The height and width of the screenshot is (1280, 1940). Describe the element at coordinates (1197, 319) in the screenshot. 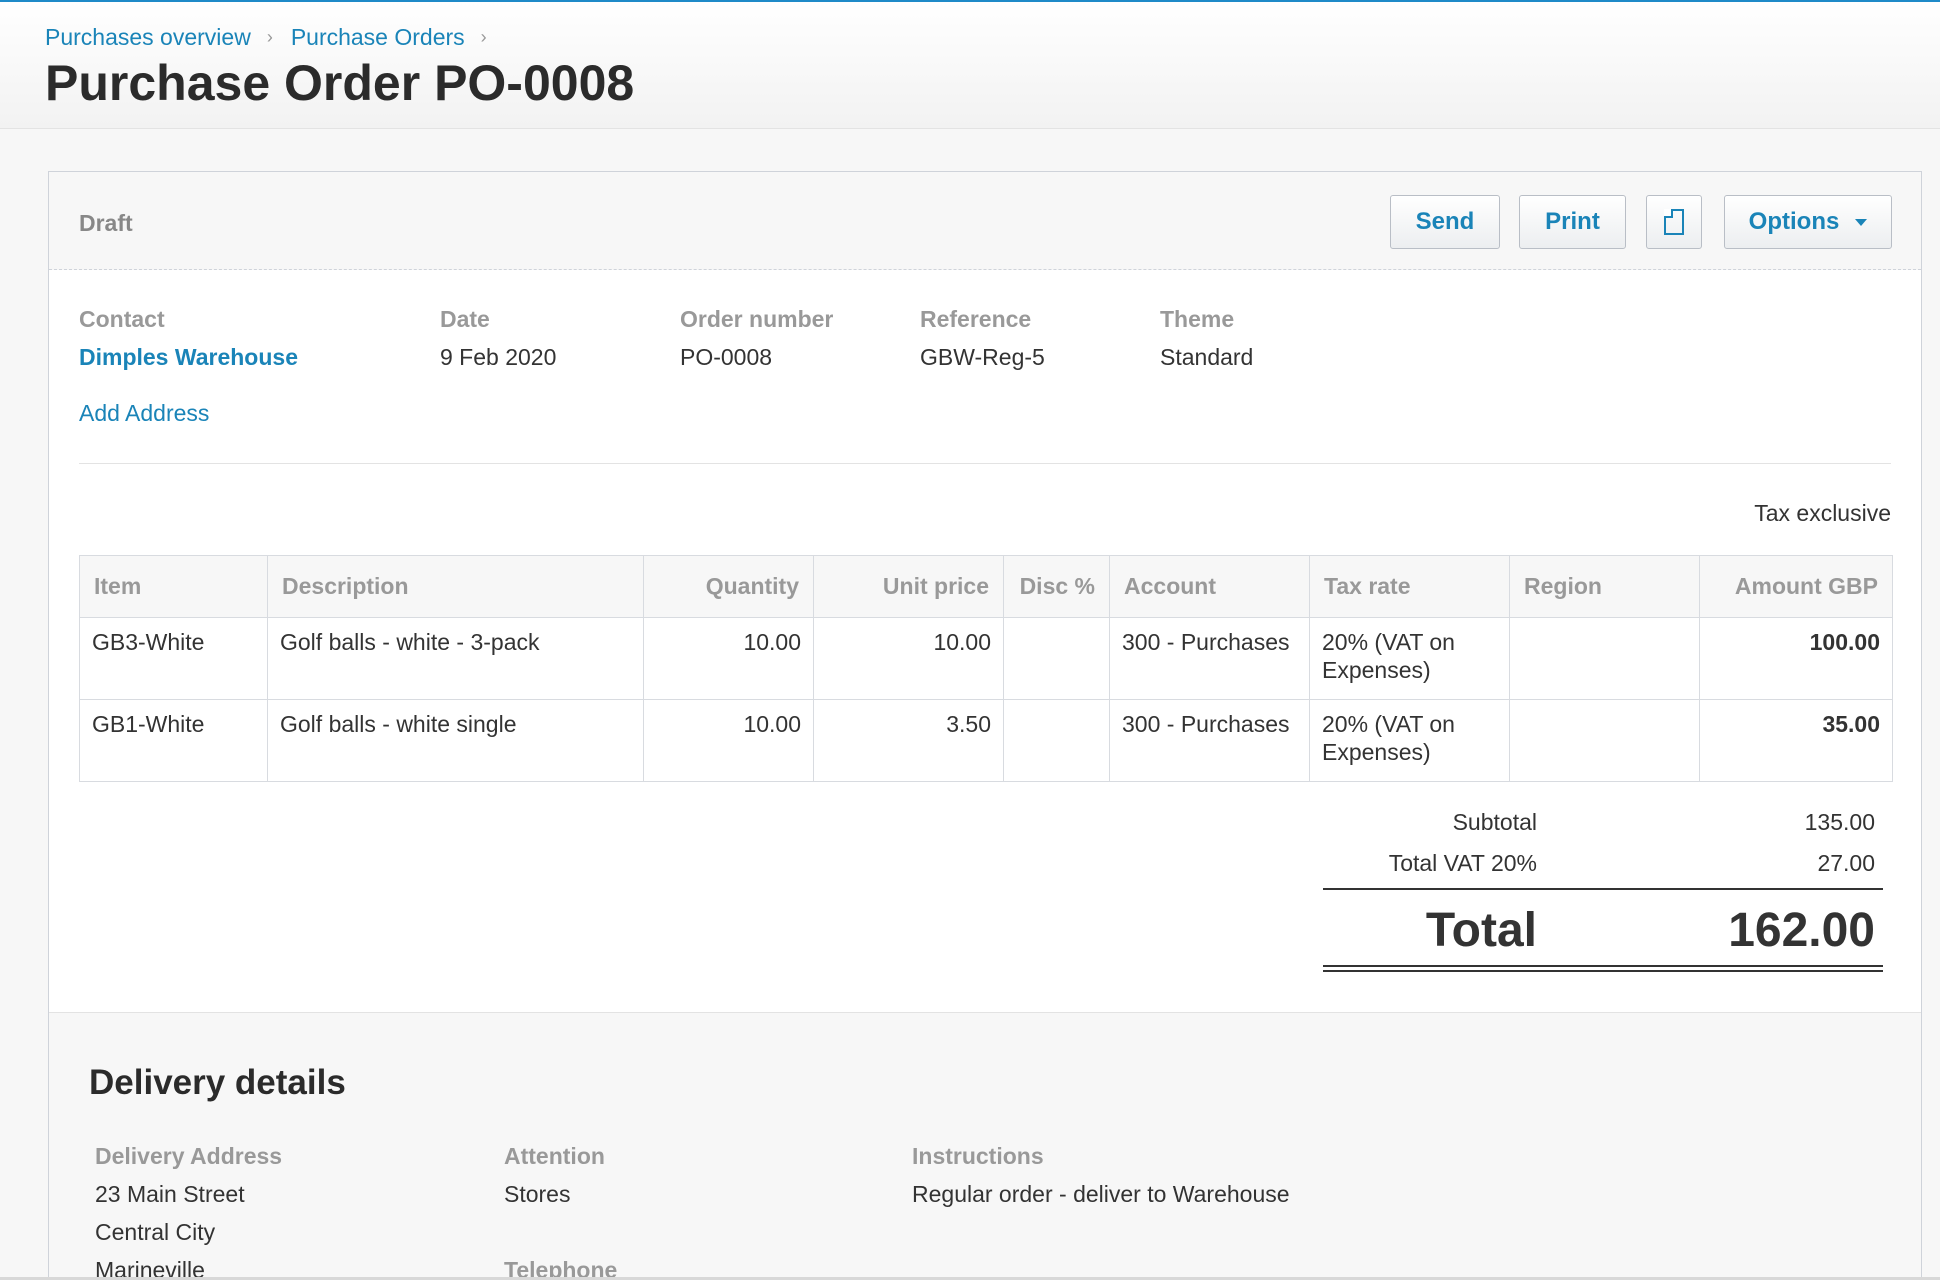

I see `theme-label: Theme` at that location.